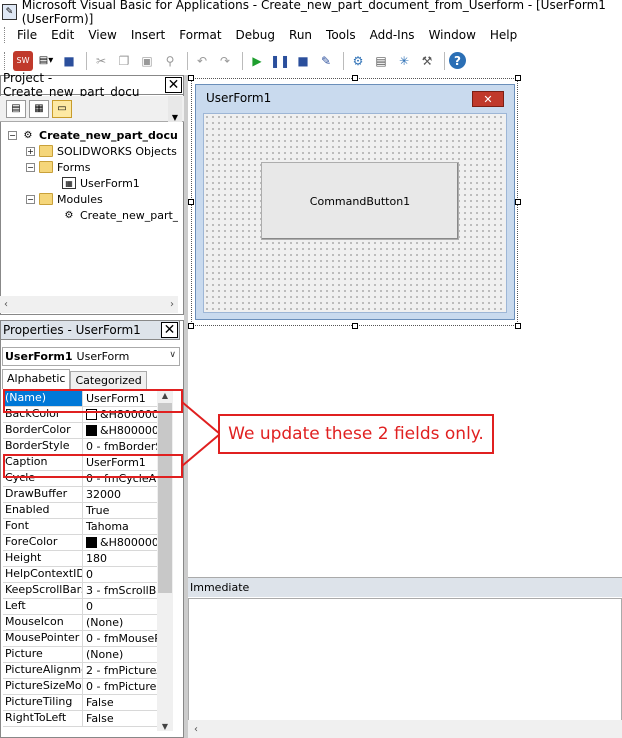 This screenshot has height=738, width=622. What do you see at coordinates (169, 330) in the screenshot?
I see `close-properties-button: ✕` at bounding box center [169, 330].